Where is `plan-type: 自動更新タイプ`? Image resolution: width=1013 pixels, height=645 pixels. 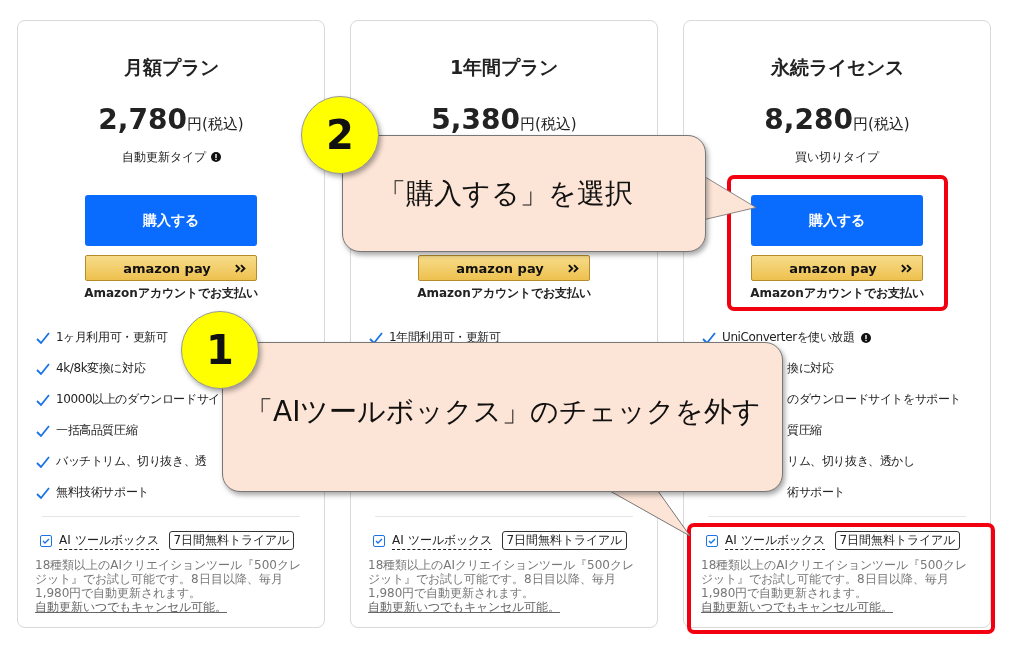 plan-type: 自動更新タイプ is located at coordinates (163, 157).